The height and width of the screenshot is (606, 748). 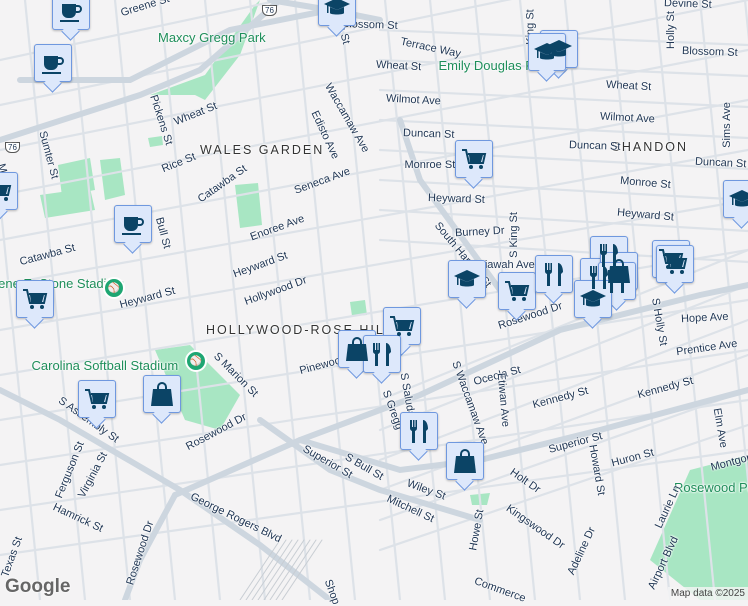 I want to click on street-label: Holly St, so click(x=670, y=30).